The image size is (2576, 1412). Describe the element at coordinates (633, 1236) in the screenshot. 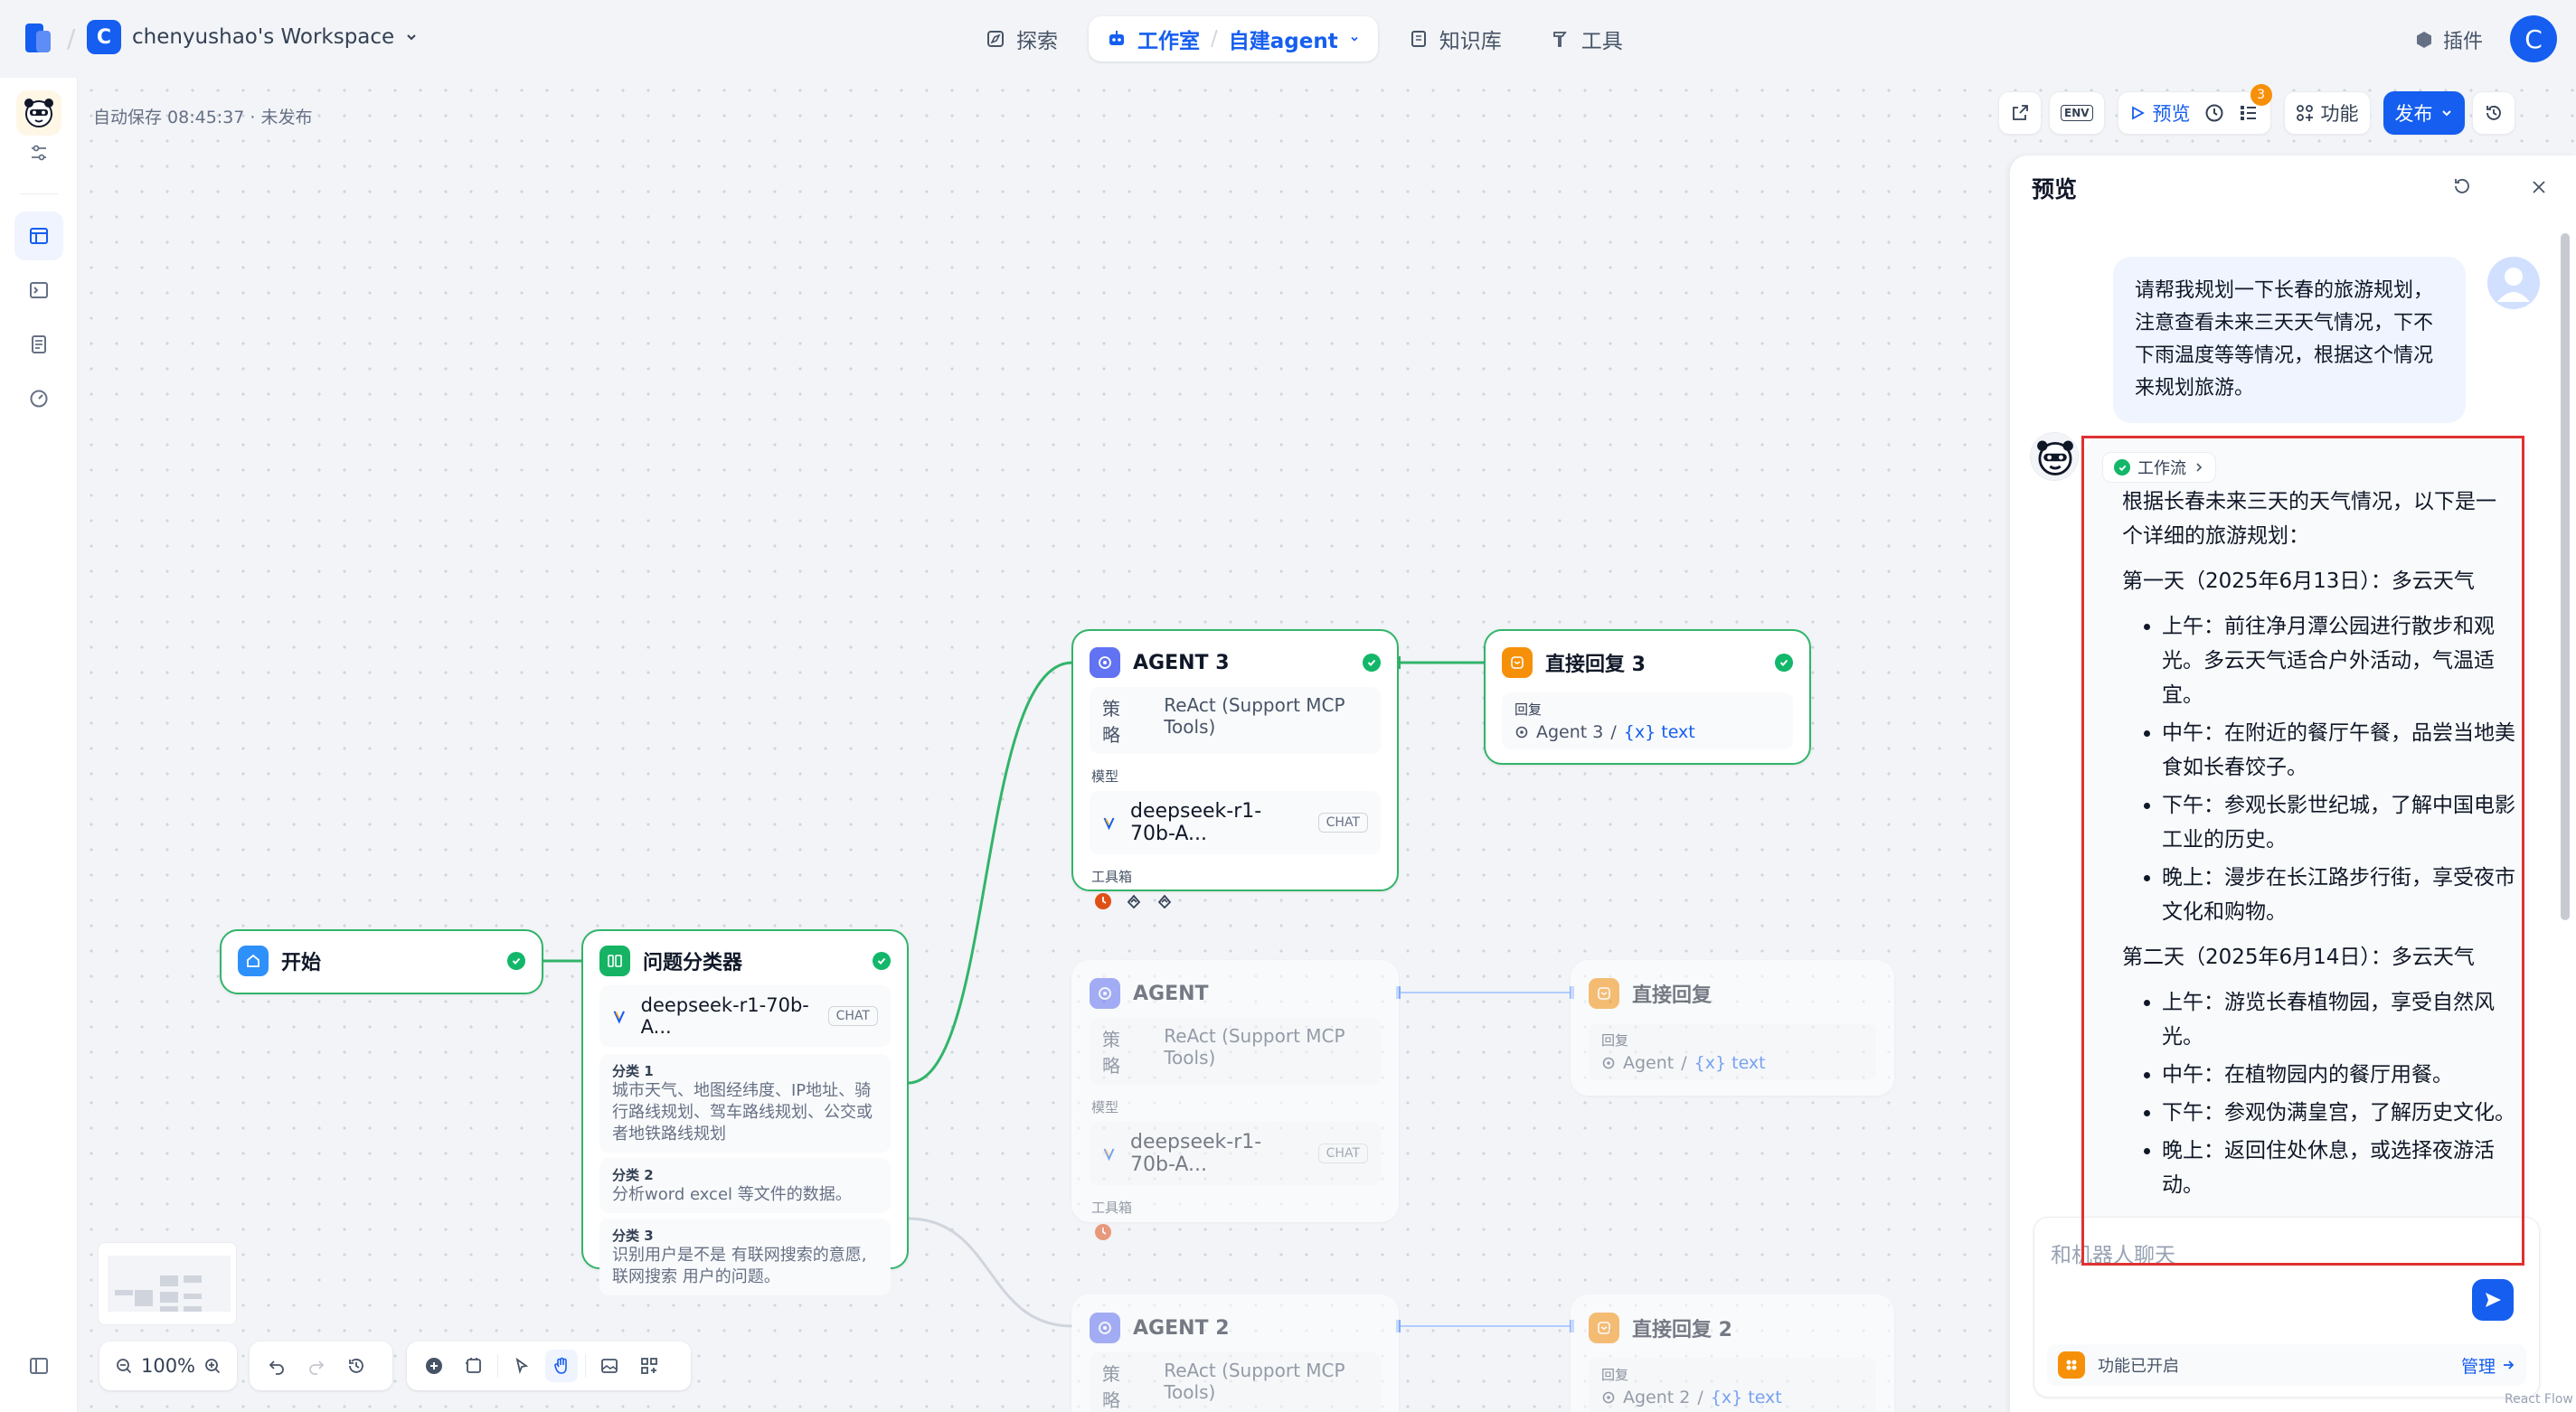

I see `class-label: 分类 3` at that location.